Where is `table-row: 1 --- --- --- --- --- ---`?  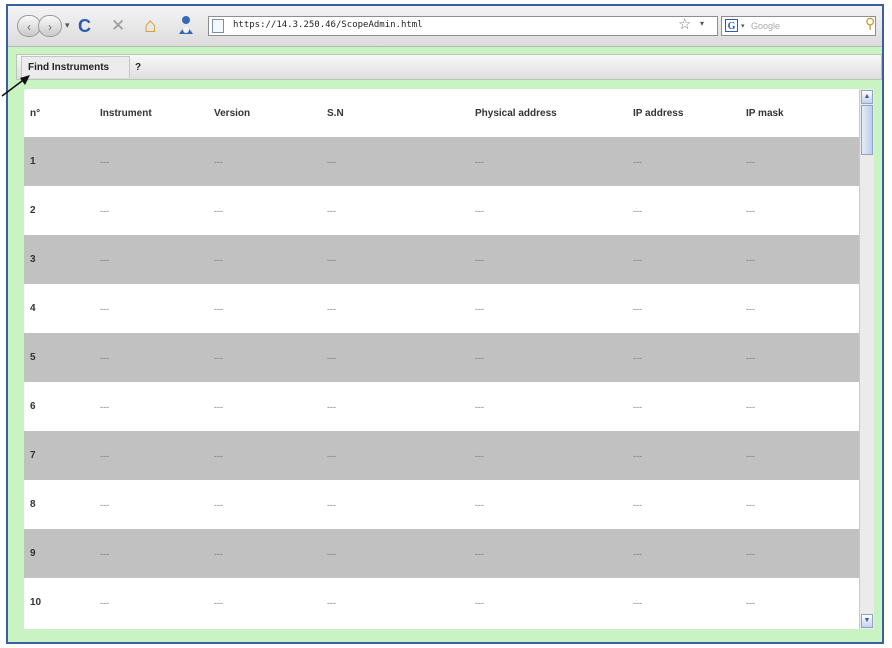 table-row: 1 --- --- --- --- --- --- is located at coordinates (441, 161).